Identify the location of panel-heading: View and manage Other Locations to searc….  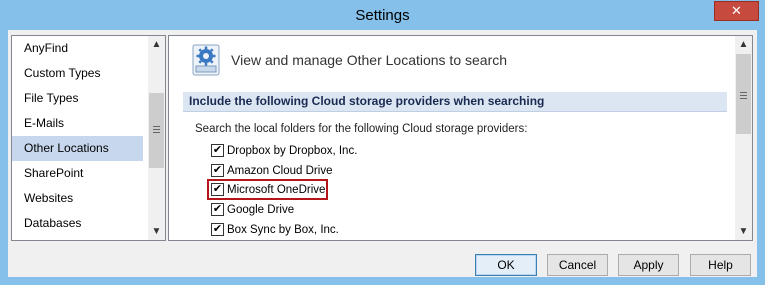
(369, 60).